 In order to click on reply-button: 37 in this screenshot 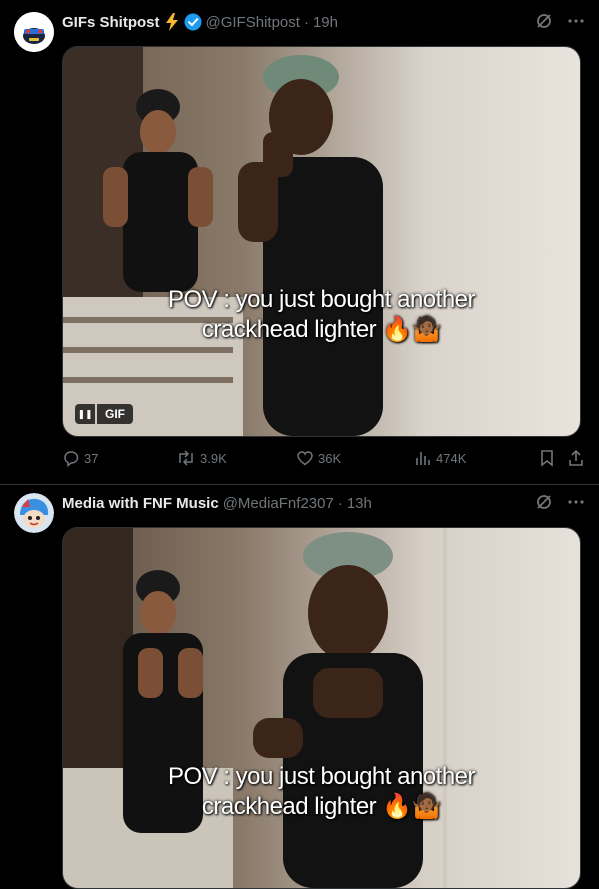, I will do `click(80, 458)`.